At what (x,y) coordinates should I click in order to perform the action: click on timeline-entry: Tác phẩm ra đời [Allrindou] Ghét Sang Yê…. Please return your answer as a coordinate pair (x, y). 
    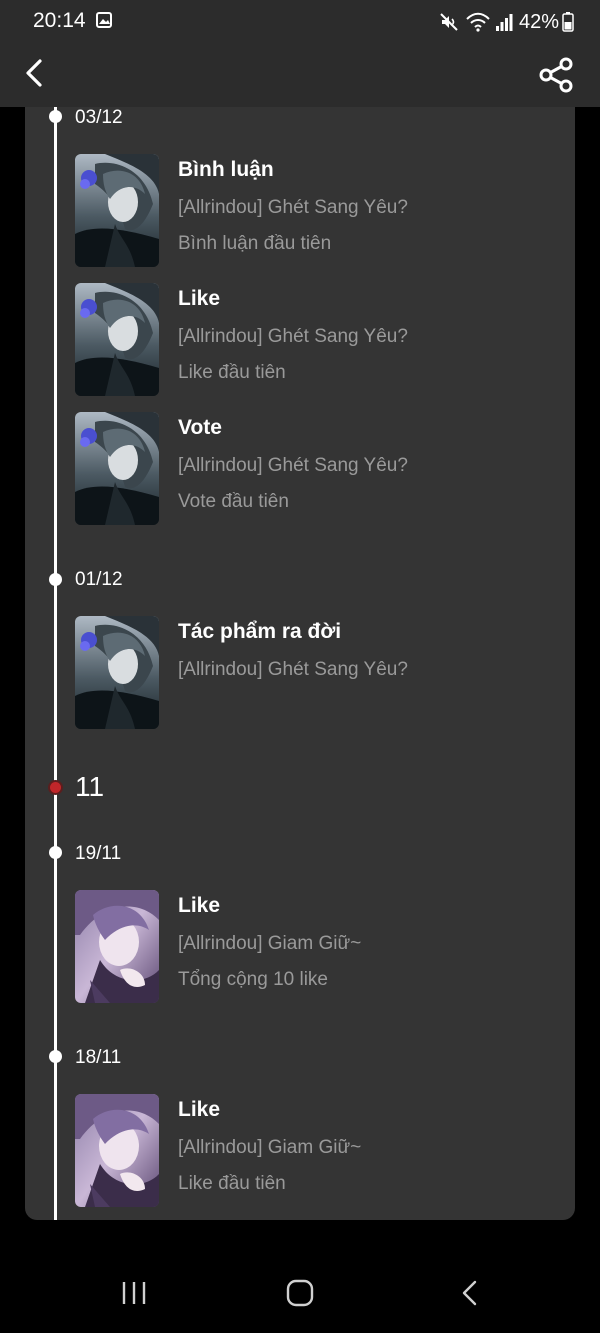
    Looking at the image, I should click on (315, 672).